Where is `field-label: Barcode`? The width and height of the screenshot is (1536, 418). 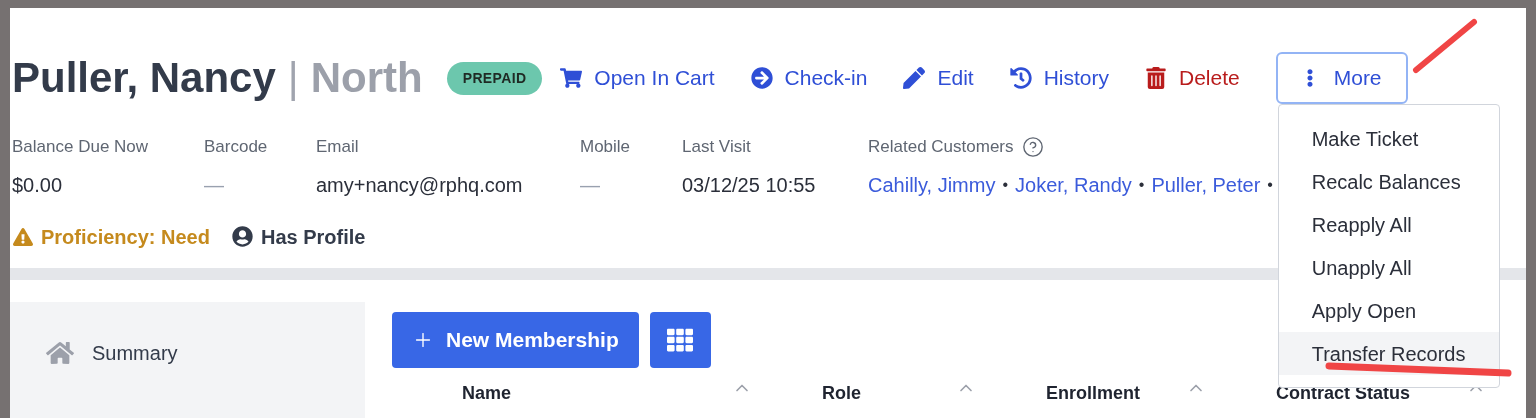
field-label: Barcode is located at coordinates (236, 147).